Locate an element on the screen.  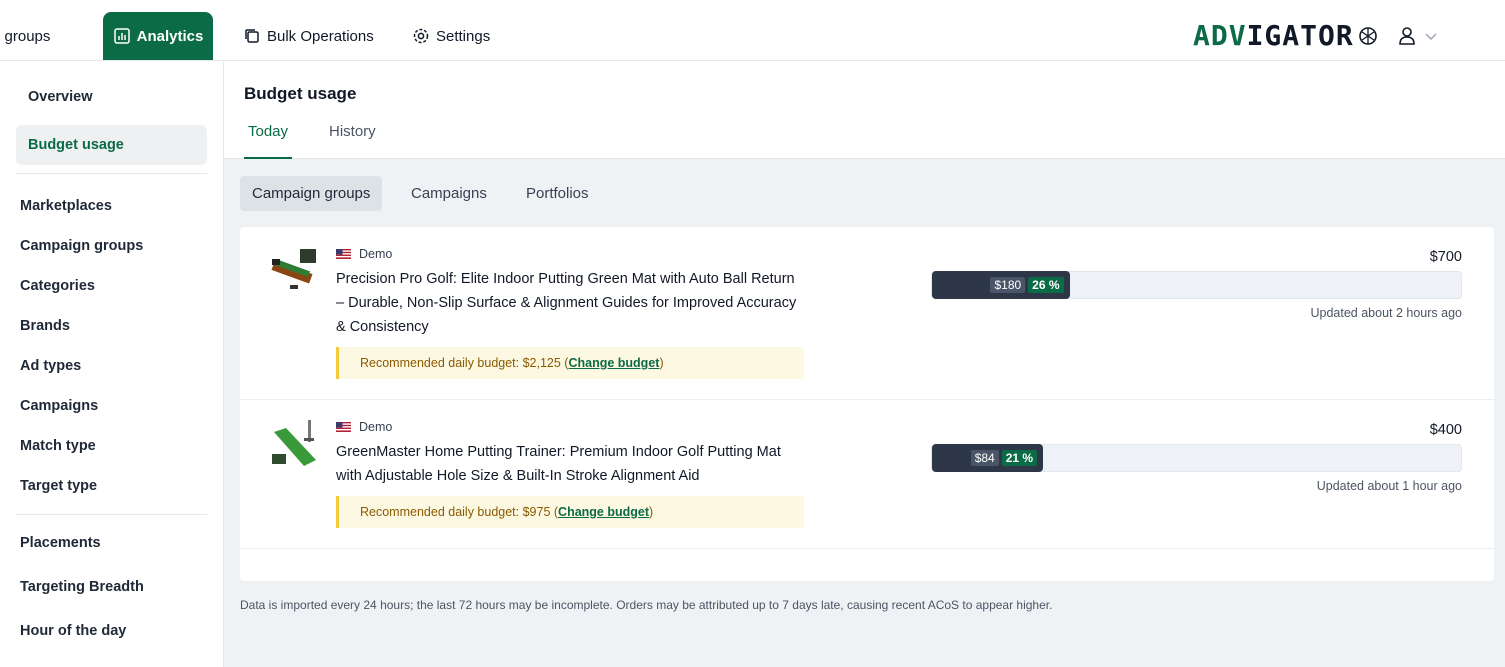
spent-amount: $84 is located at coordinates (984, 458).